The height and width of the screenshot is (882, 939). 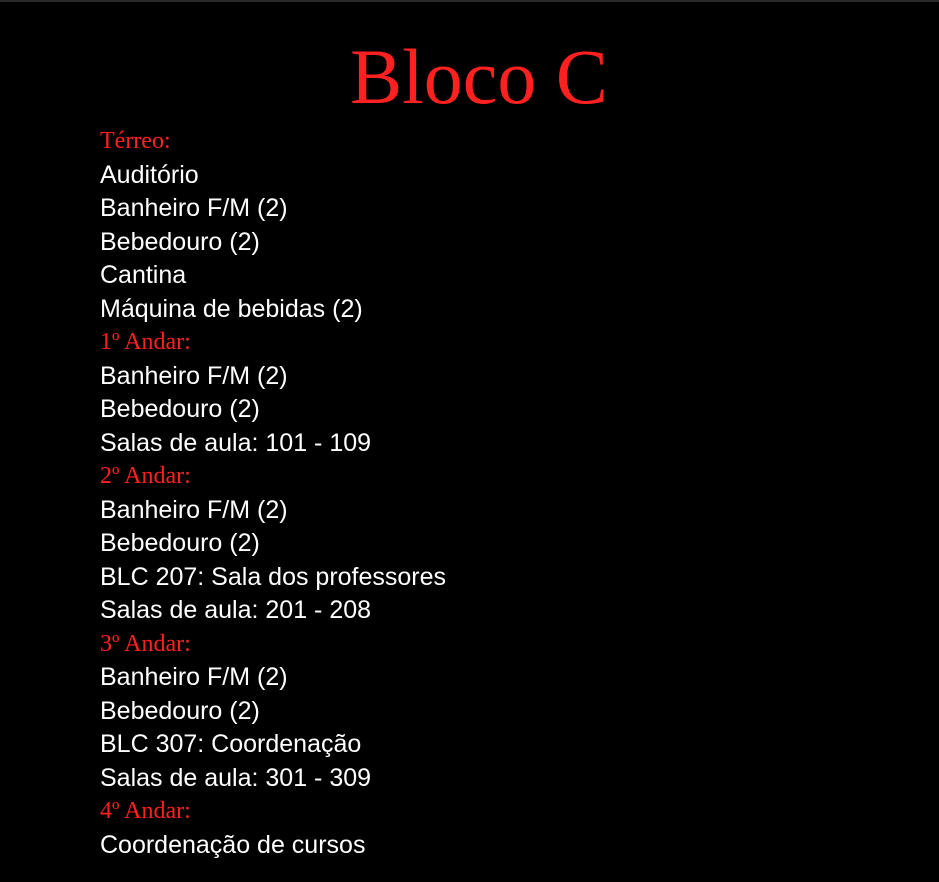 I want to click on page-title: Bloco C, so click(x=479, y=76).